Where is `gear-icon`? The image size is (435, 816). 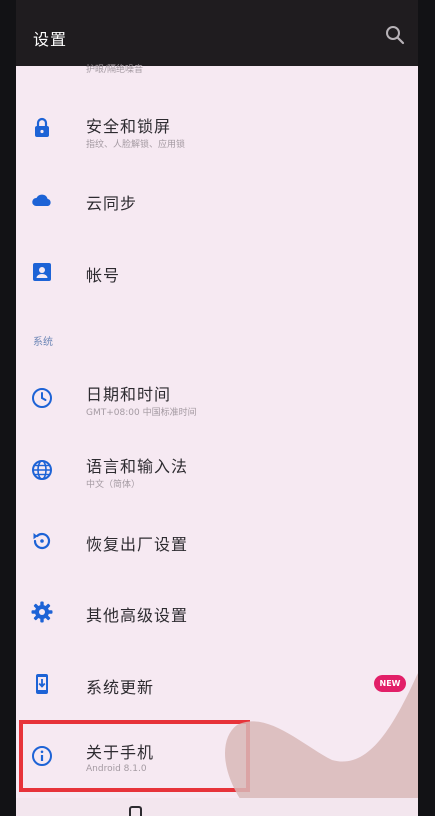 gear-icon is located at coordinates (42, 612).